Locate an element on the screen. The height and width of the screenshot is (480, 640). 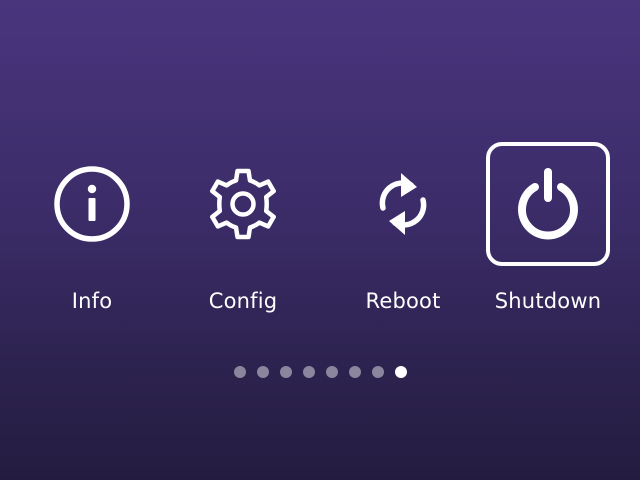
refresh-icon-box is located at coordinates (403, 204).